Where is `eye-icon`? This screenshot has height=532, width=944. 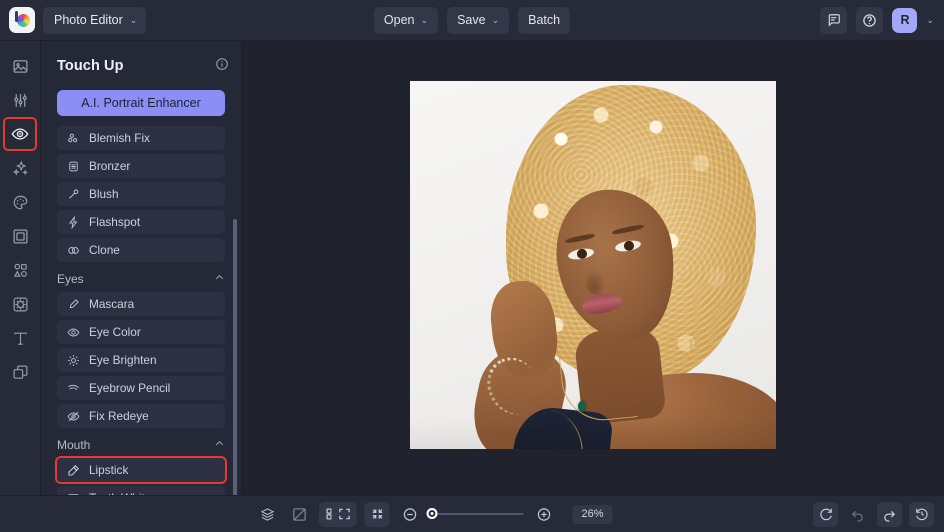
eye-icon is located at coordinates (20, 134).